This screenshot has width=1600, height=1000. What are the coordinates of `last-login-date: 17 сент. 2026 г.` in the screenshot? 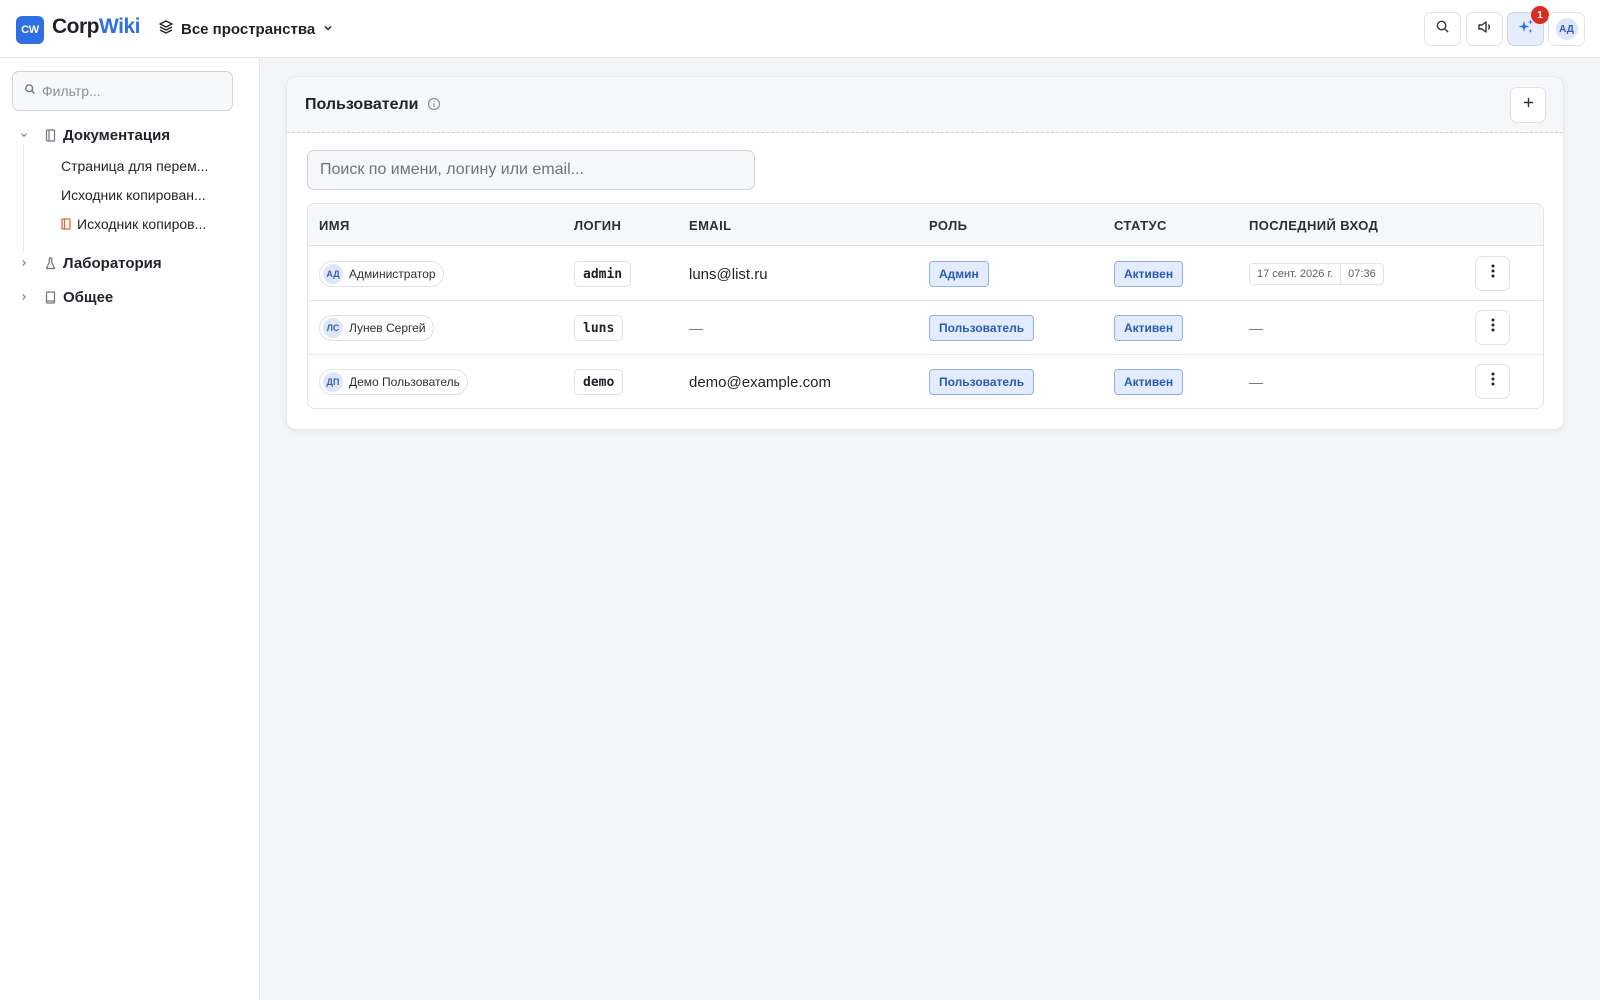 It's located at (1295, 274).